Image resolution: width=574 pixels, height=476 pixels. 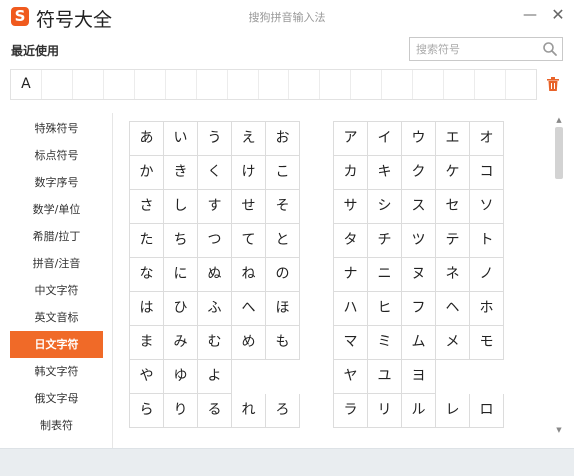 What do you see at coordinates (453, 241) in the screenshot?
I see `katakana-cell: テ` at bounding box center [453, 241].